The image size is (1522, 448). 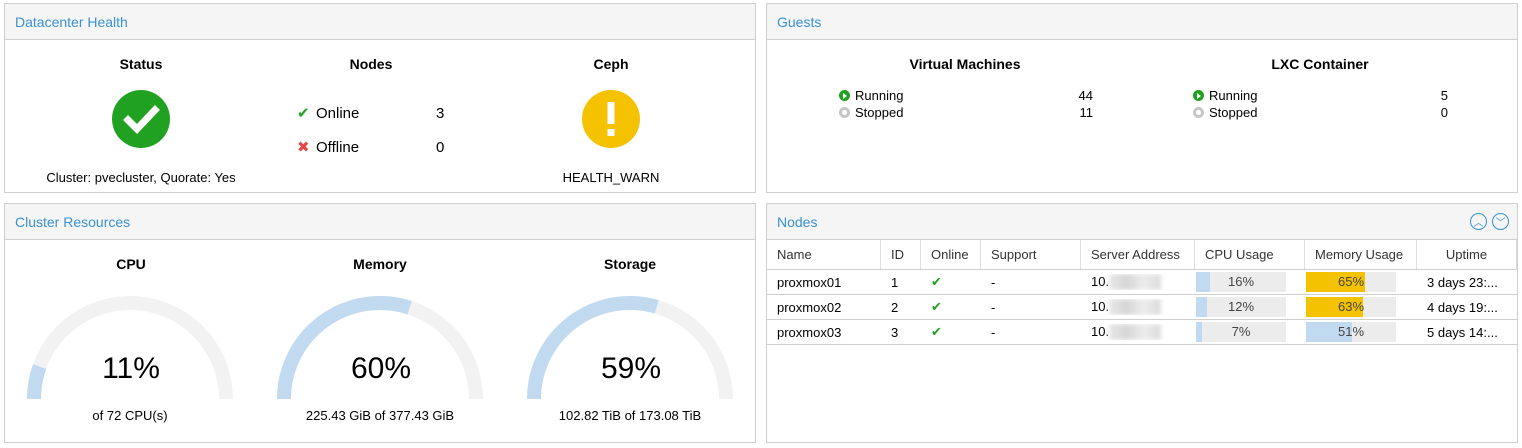 I want to click on storage-gauge, so click(x=630, y=348).